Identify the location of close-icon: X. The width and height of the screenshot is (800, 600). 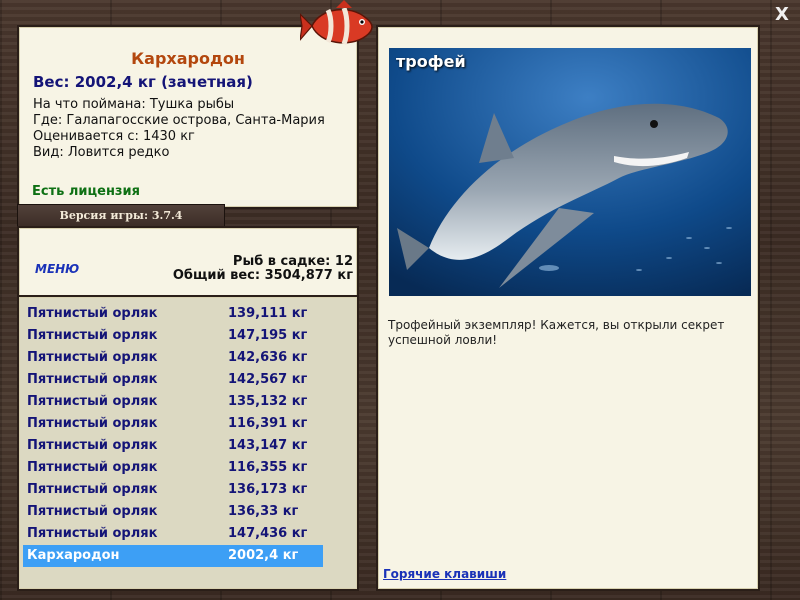
(782, 14).